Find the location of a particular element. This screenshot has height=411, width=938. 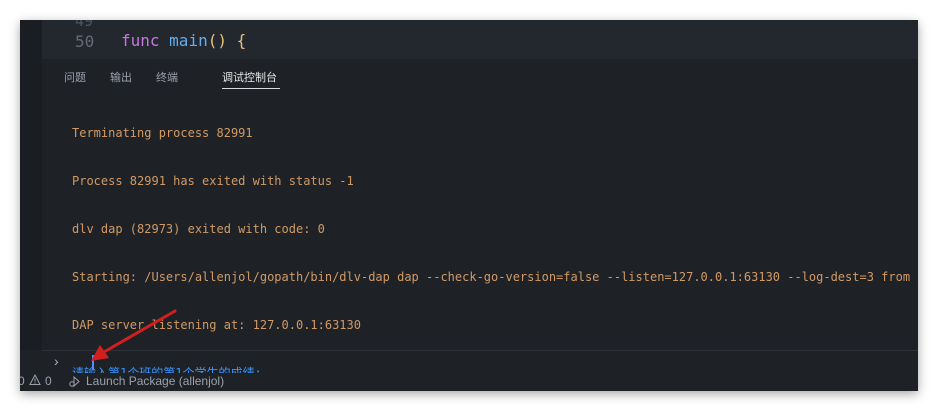

text-cursor is located at coordinates (93, 362).